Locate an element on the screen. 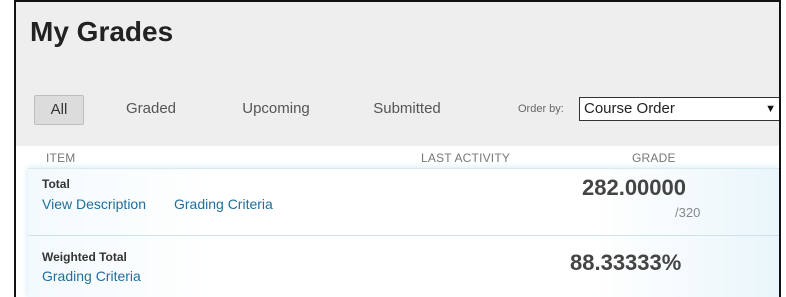 Image resolution: width=786 pixels, height=297 pixels. column-header-item: ITEM is located at coordinates (61, 158).